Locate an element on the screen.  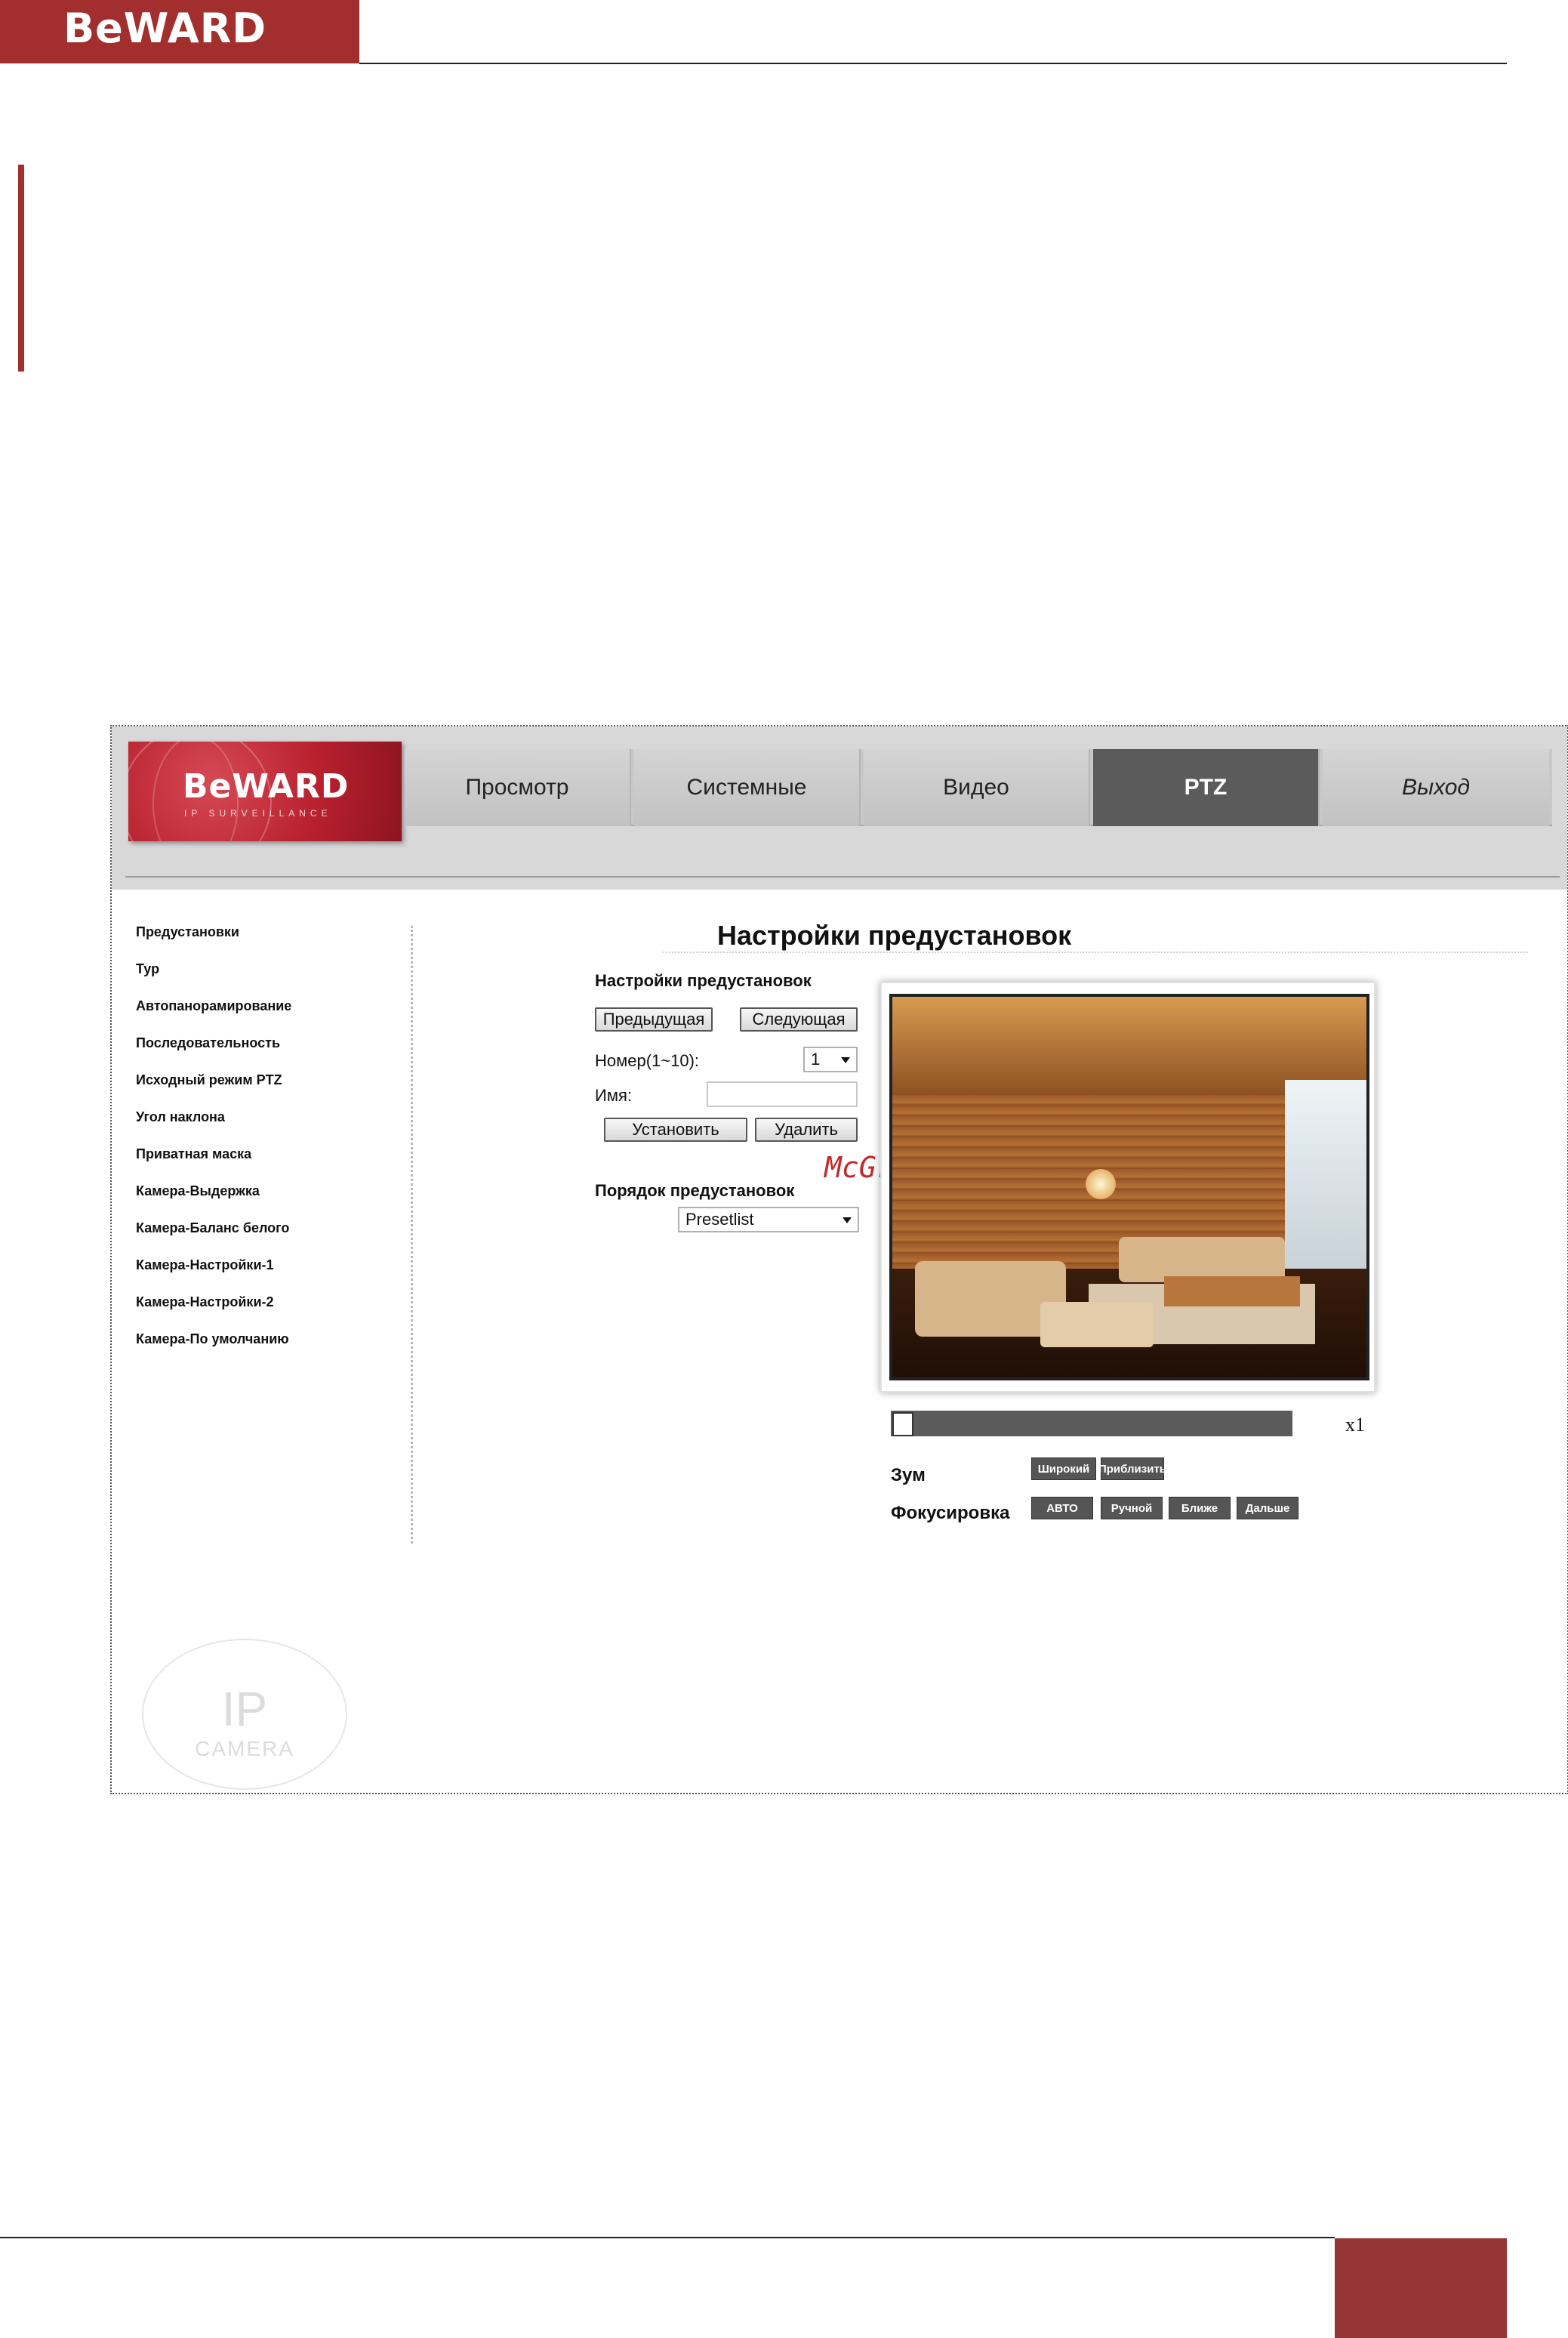
room-coffee-table is located at coordinates (1232, 1291).